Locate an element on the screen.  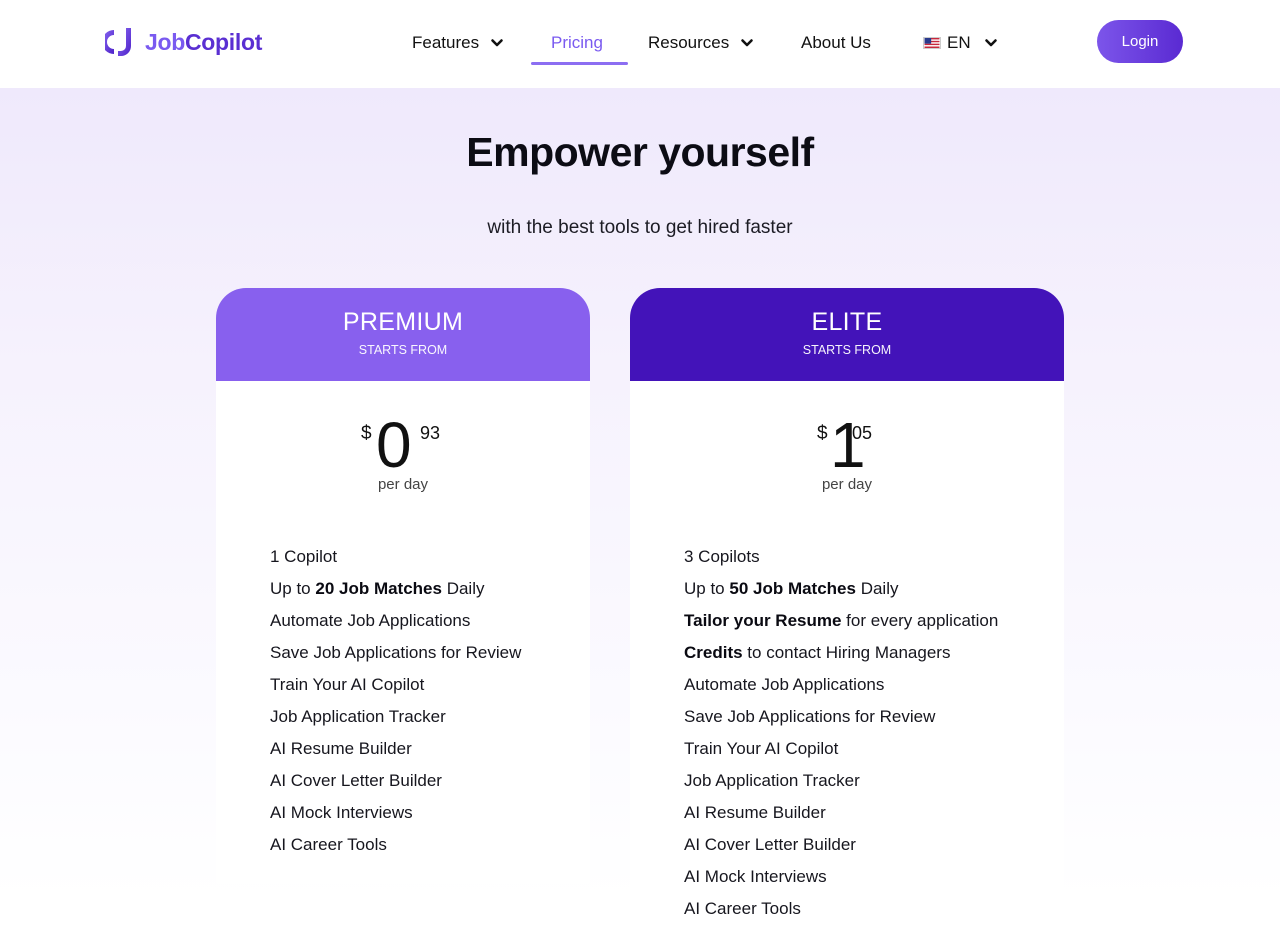
feature-item: Up to 20 Job Matches Daily is located at coordinates (395, 589).